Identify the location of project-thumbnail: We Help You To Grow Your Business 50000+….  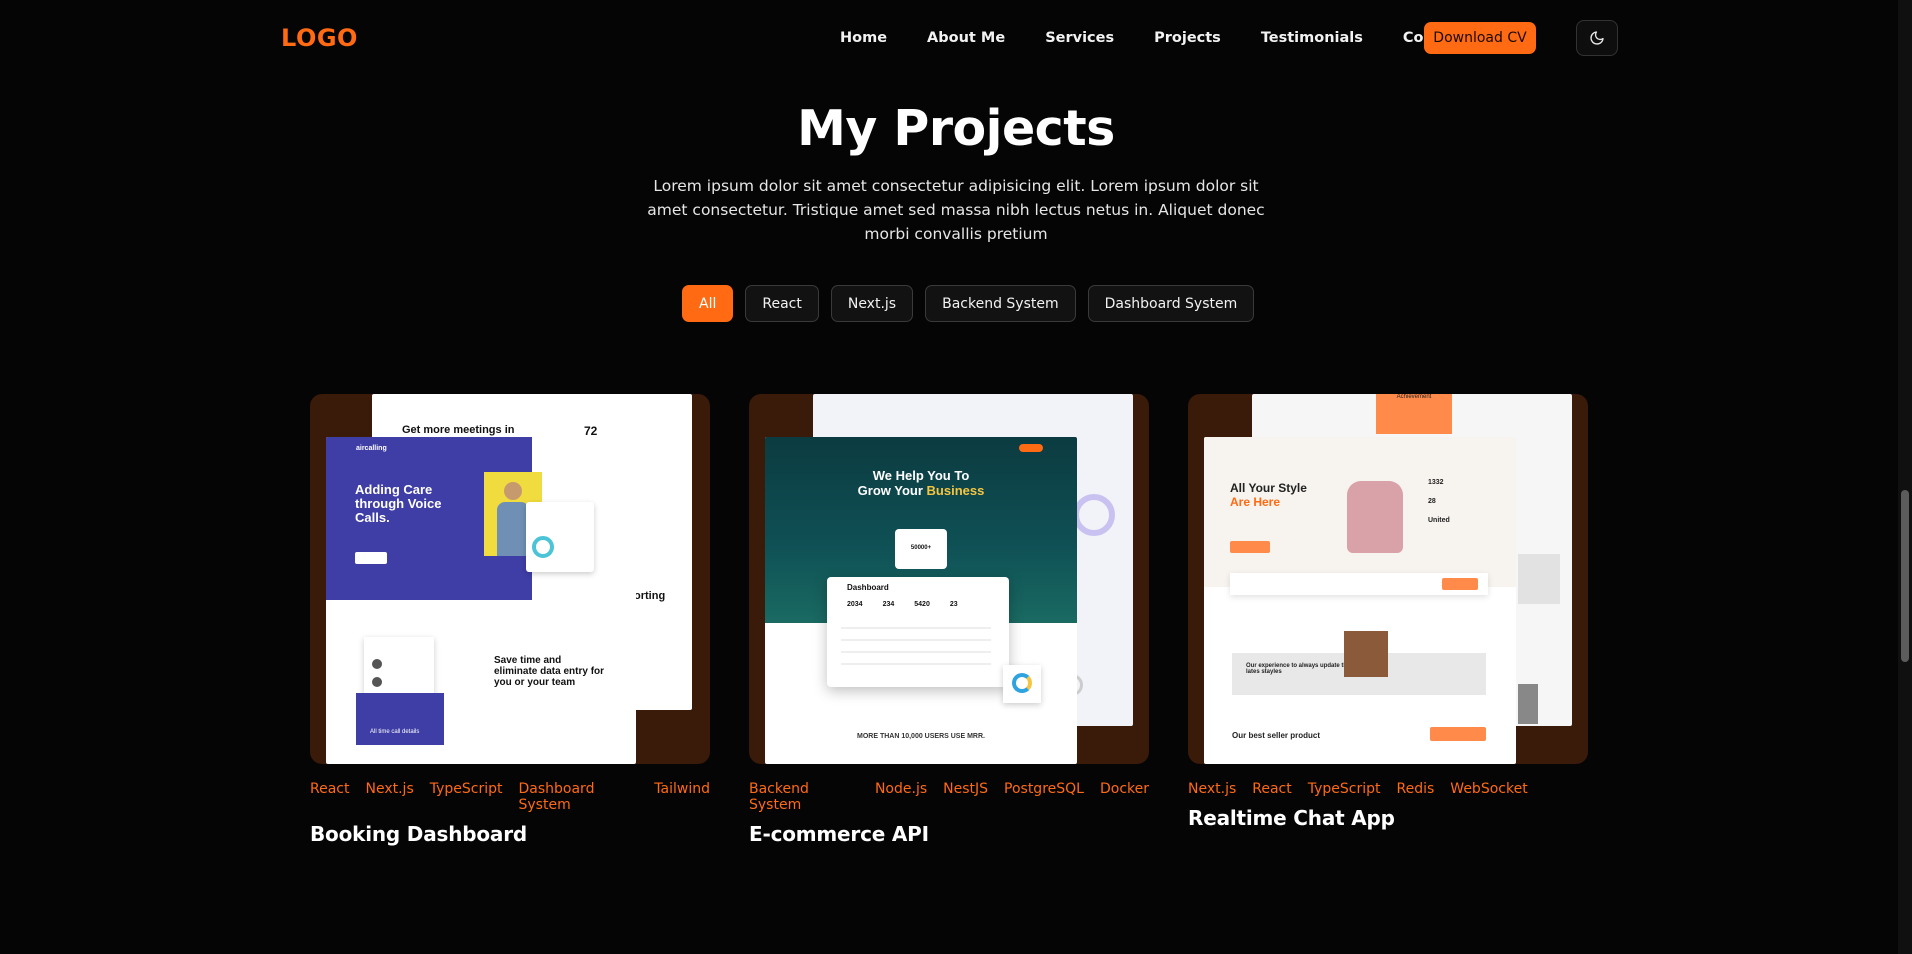
(949, 579).